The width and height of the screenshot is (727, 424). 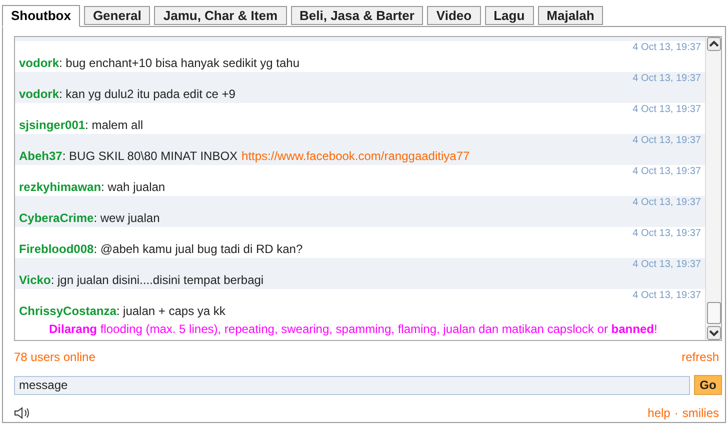 I want to click on tab: Video, so click(x=454, y=15).